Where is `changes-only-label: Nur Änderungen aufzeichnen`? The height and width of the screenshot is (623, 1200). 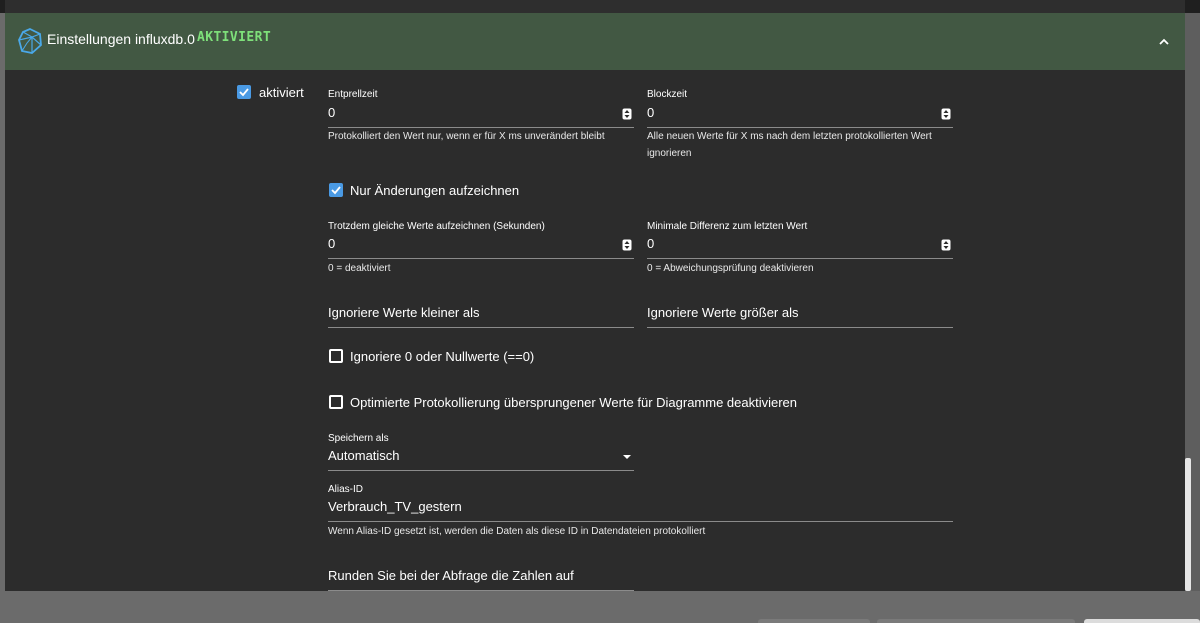 changes-only-label: Nur Änderungen aufzeichnen is located at coordinates (435, 190).